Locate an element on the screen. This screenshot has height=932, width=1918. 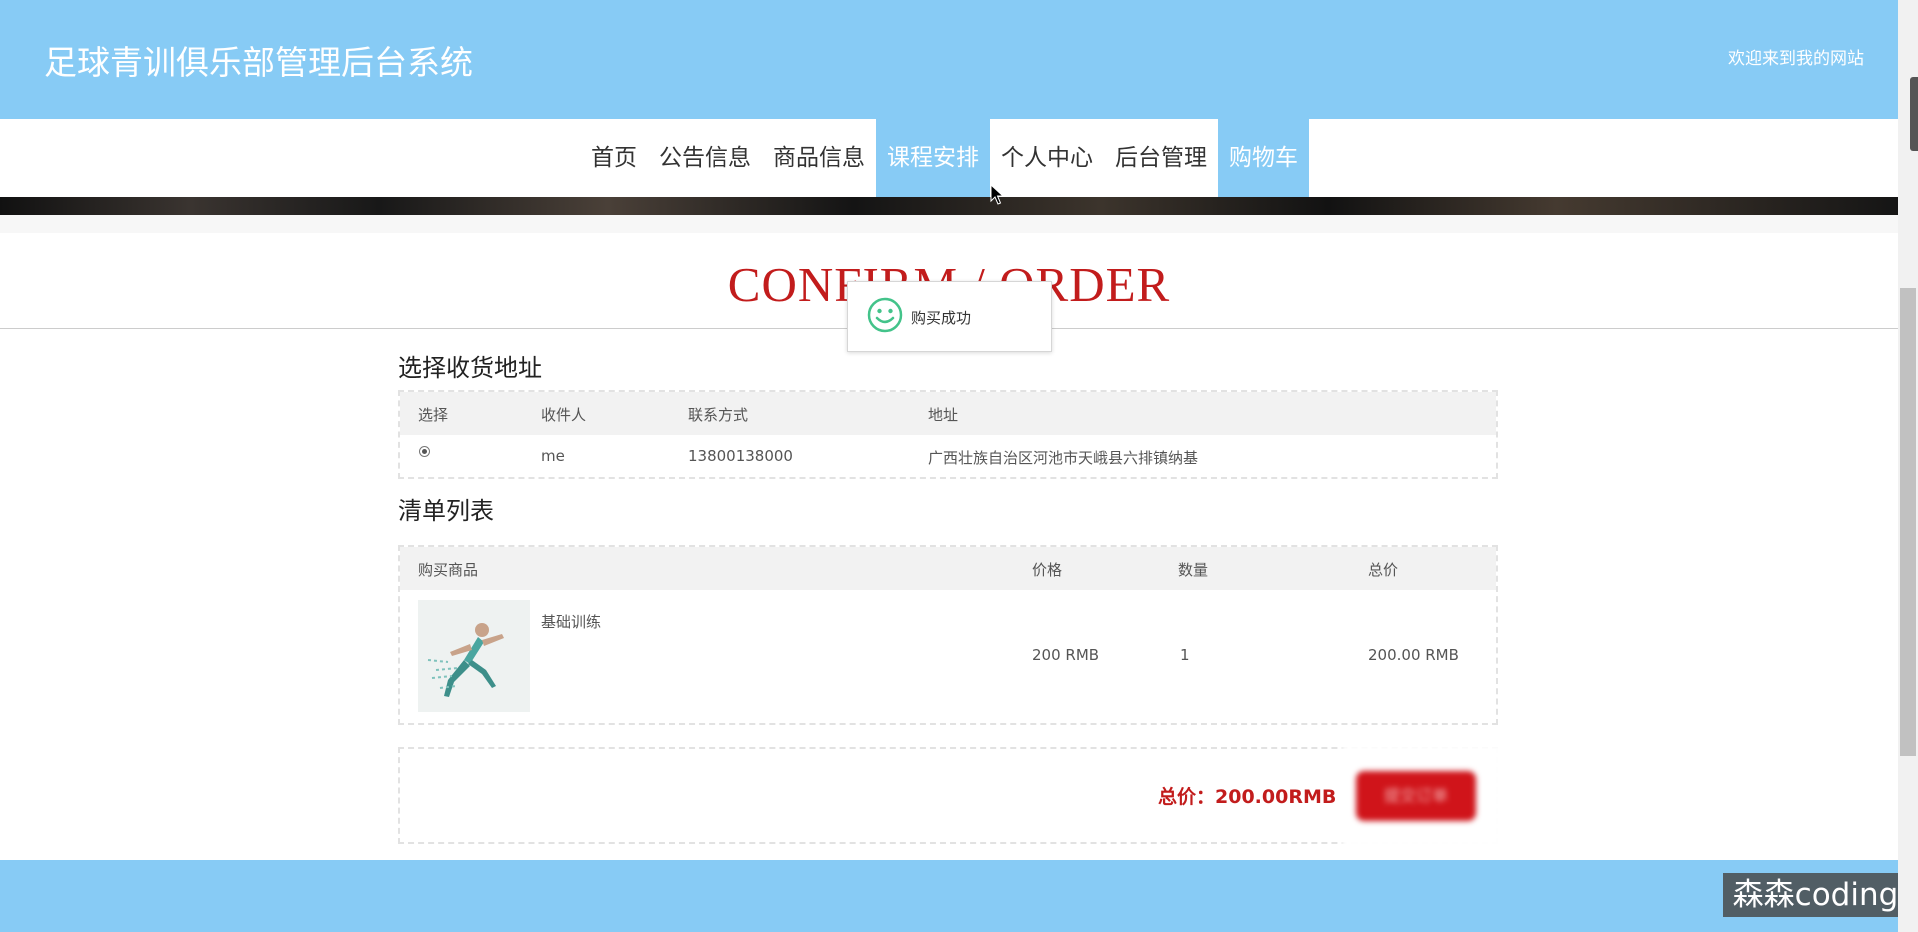
nav-item-notices: 公告信息 is located at coordinates (705, 158).